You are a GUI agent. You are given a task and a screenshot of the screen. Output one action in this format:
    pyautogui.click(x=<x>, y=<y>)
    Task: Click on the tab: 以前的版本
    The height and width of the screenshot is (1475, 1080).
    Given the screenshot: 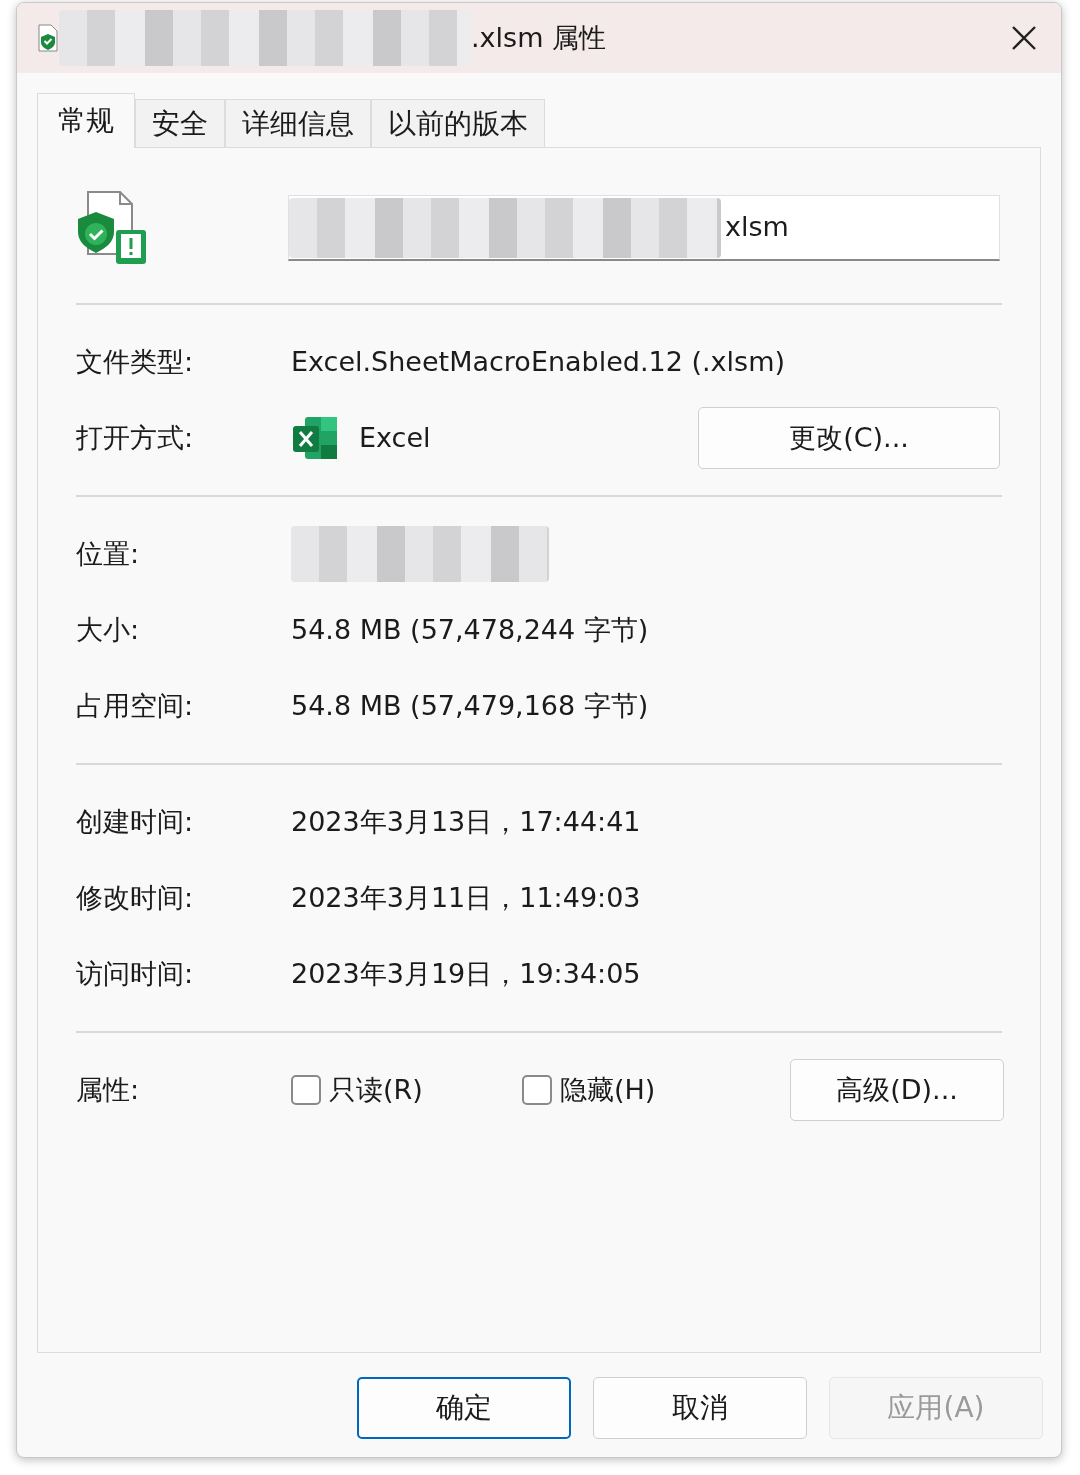 What is the action you would take?
    pyautogui.click(x=458, y=123)
    